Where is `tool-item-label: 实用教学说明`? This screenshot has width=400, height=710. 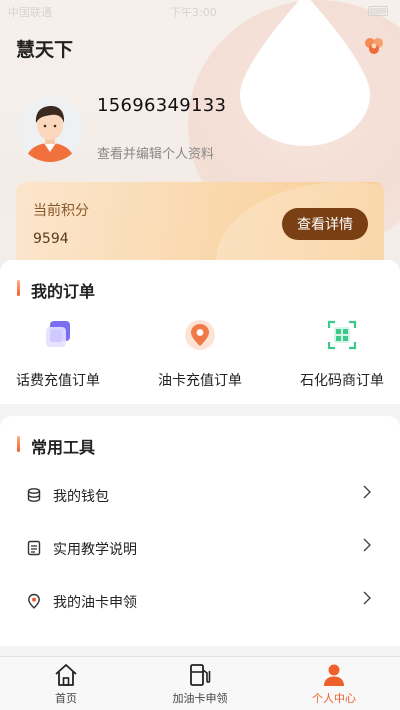 tool-item-label: 实用教学说明 is located at coordinates (95, 550).